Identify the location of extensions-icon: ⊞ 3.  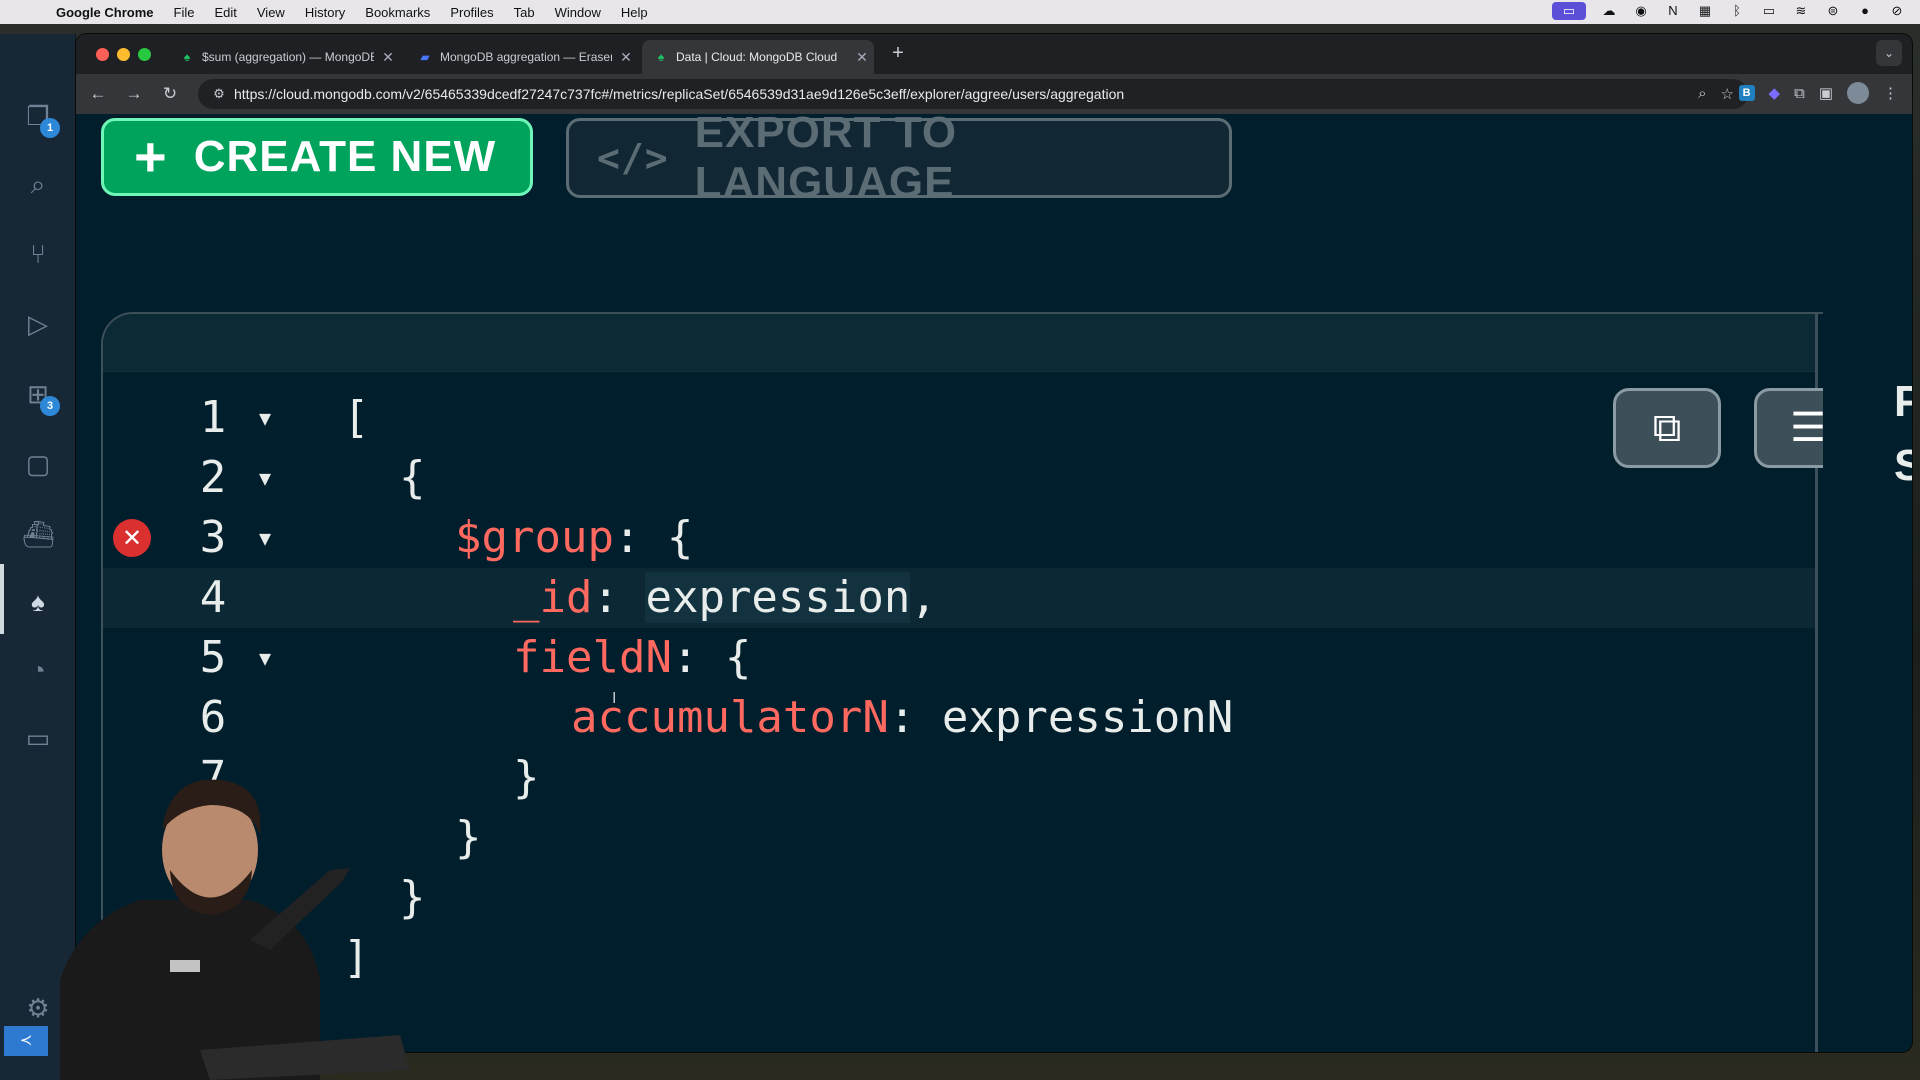
(41, 397).